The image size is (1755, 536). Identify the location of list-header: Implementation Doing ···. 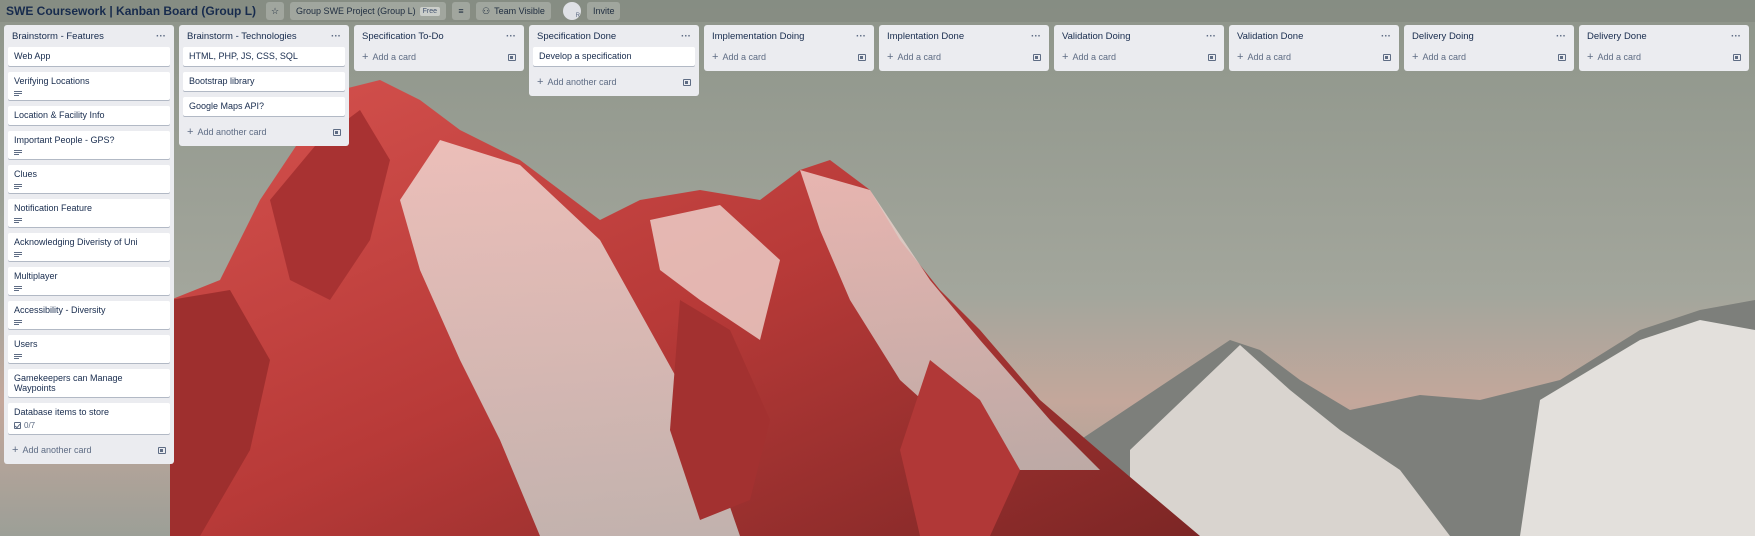
(789, 36).